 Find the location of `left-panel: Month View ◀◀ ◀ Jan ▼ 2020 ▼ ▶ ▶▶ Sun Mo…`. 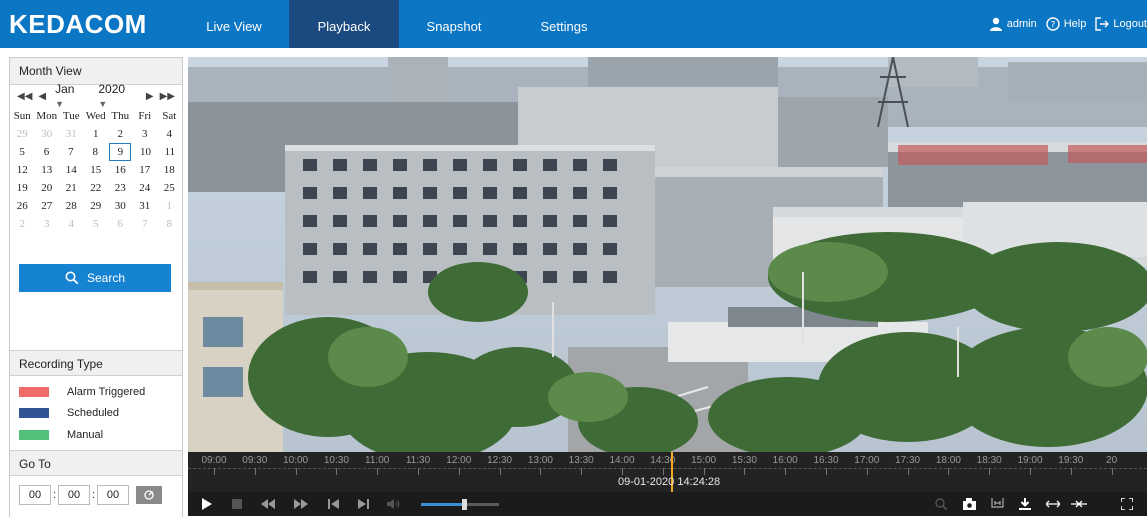

left-panel: Month View ◀◀ ◀ Jan ▼ 2020 ▼ ▶ ▶▶ Sun Mo… is located at coordinates (96, 287).